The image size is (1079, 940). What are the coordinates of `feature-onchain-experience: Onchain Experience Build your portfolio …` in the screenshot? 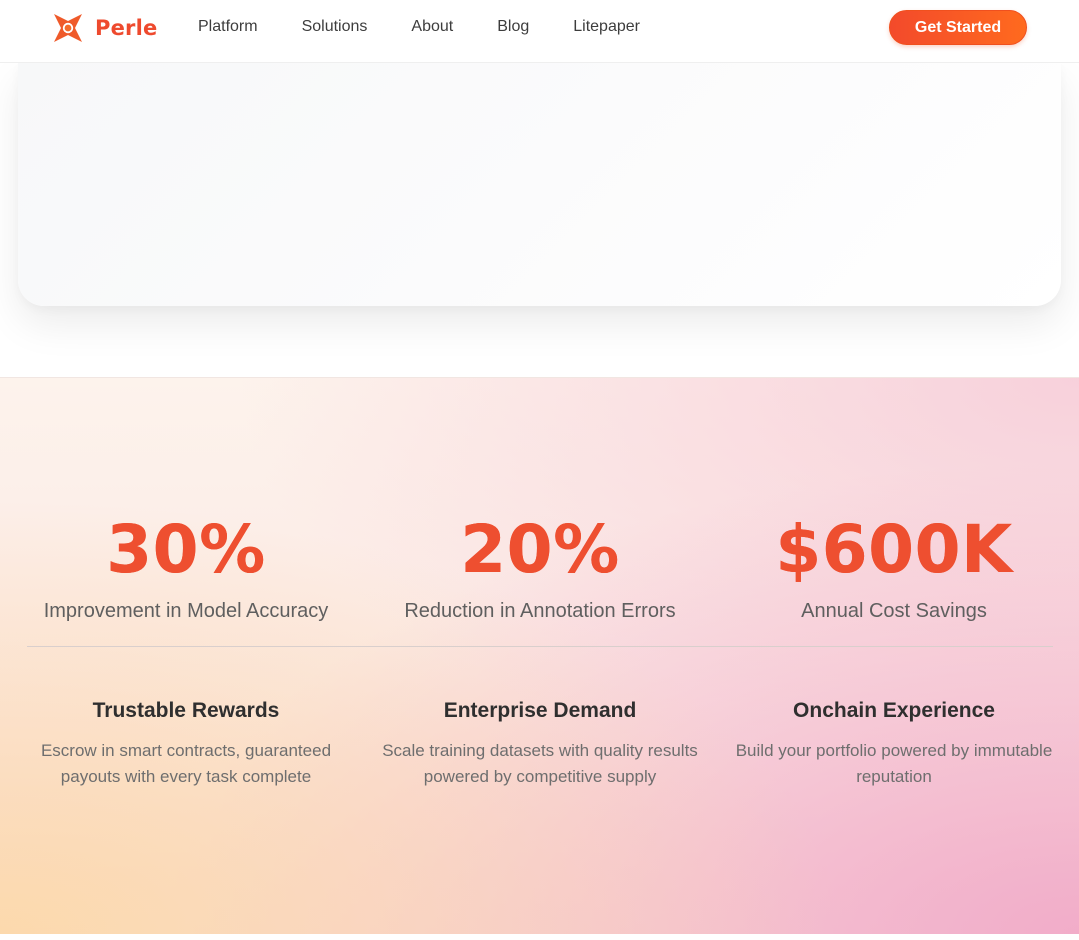 It's located at (894, 744).